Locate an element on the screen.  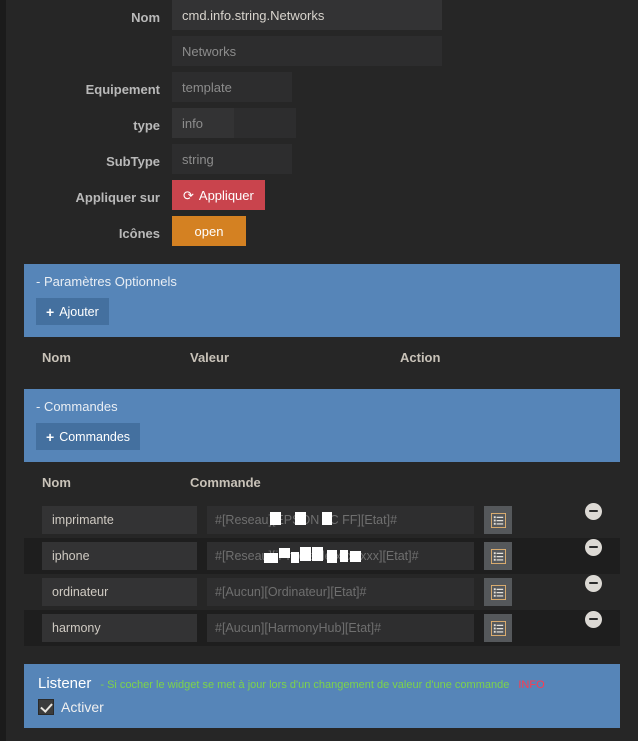
form-row-nom: Nom is located at coordinates (322, 18).